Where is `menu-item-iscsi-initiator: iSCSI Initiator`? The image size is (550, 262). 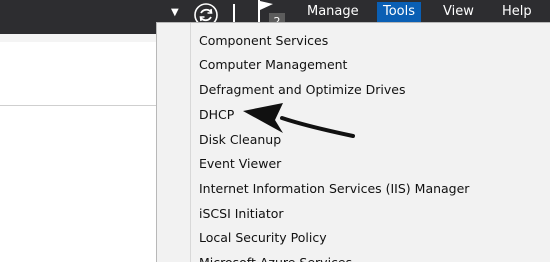 menu-item-iscsi-initiator: iSCSI Initiator is located at coordinates (241, 214).